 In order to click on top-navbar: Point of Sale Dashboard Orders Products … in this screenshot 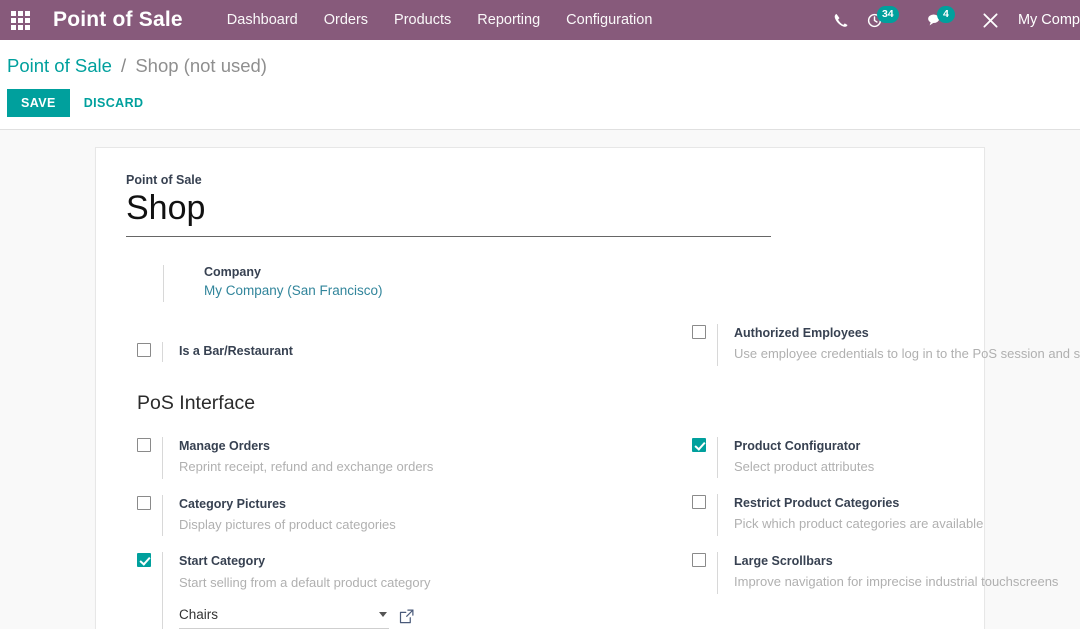, I will do `click(540, 20)`.